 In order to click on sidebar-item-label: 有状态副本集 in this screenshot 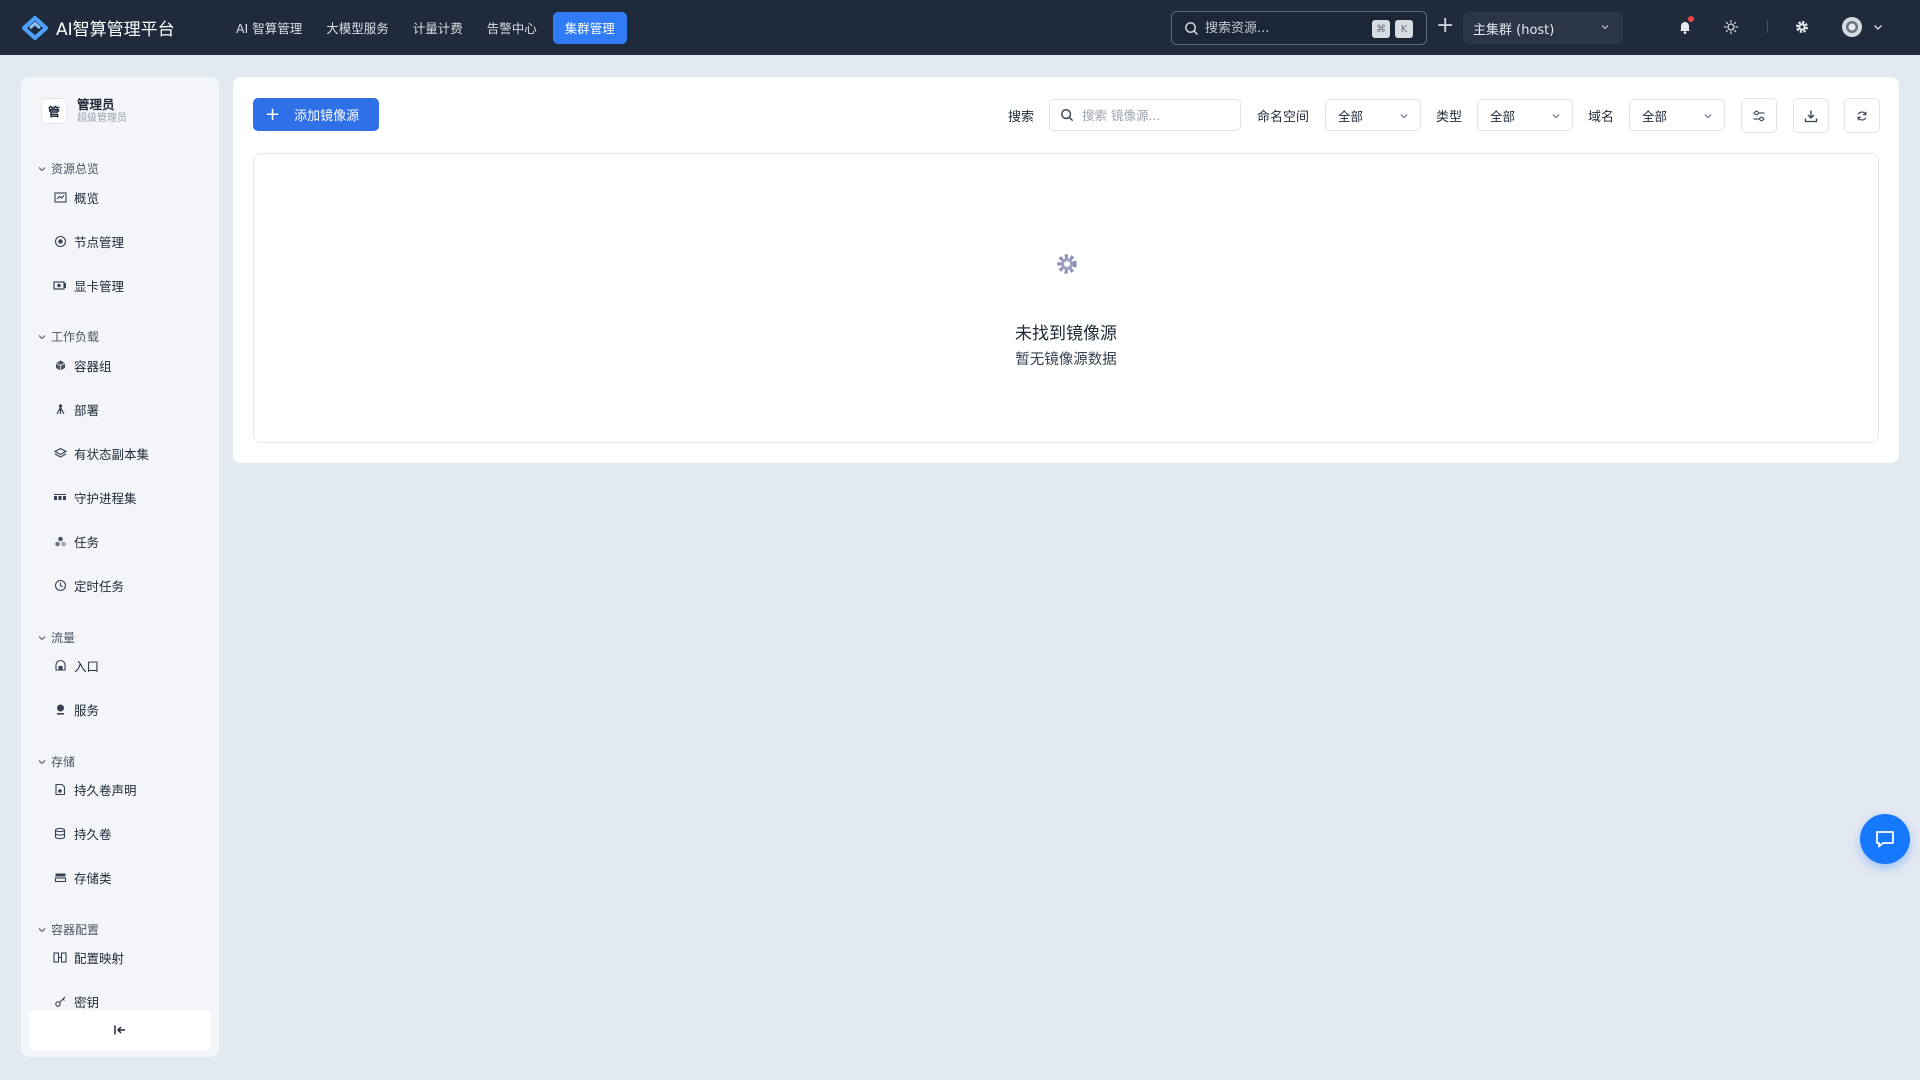, I will do `click(112, 454)`.